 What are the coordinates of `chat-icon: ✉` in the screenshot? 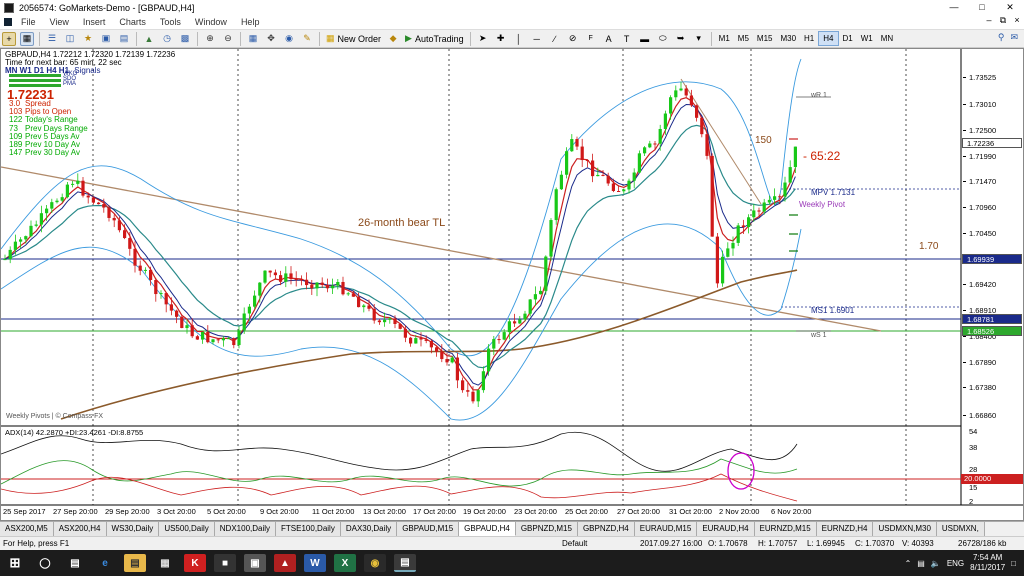 It's located at (1014, 37).